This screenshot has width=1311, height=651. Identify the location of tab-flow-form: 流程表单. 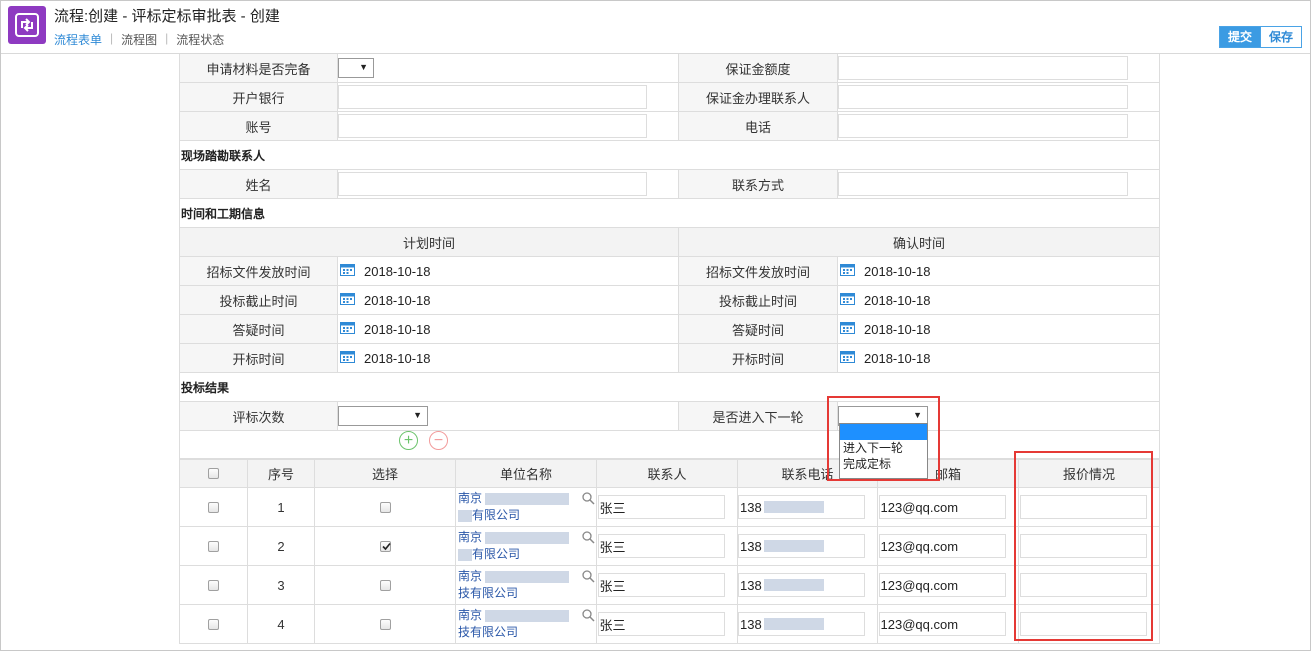
(78, 39).